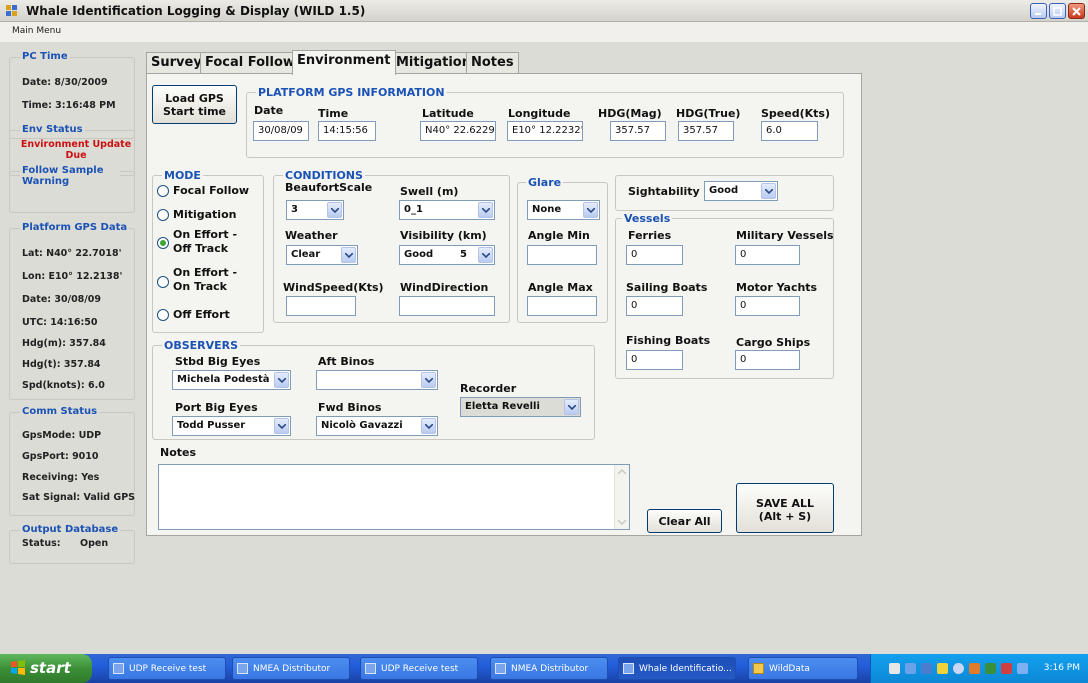  I want to click on mode-on-effort-on-track-radio, so click(163, 282).